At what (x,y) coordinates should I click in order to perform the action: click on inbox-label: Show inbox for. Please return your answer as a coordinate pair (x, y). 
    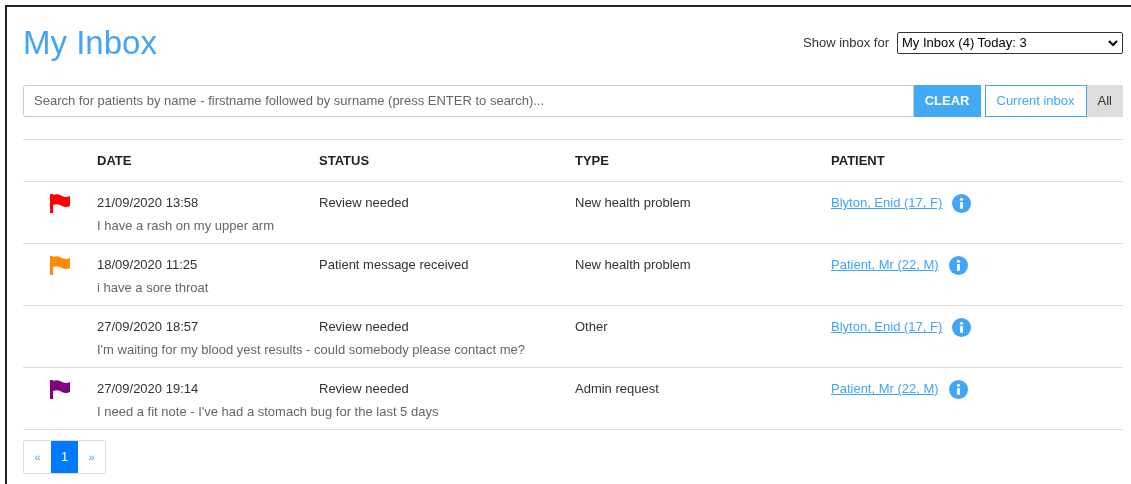
    Looking at the image, I should click on (846, 43).